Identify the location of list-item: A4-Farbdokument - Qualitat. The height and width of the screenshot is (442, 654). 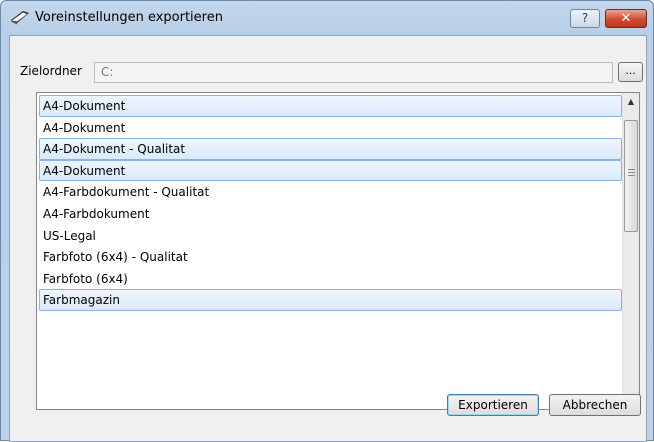
(330, 192).